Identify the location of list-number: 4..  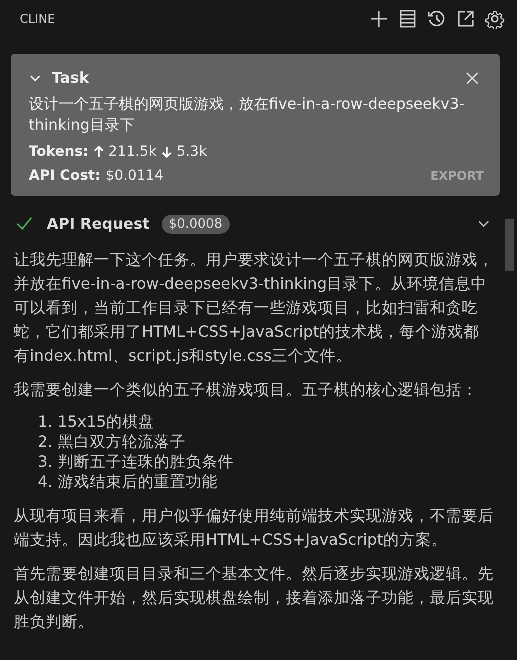
(45, 482).